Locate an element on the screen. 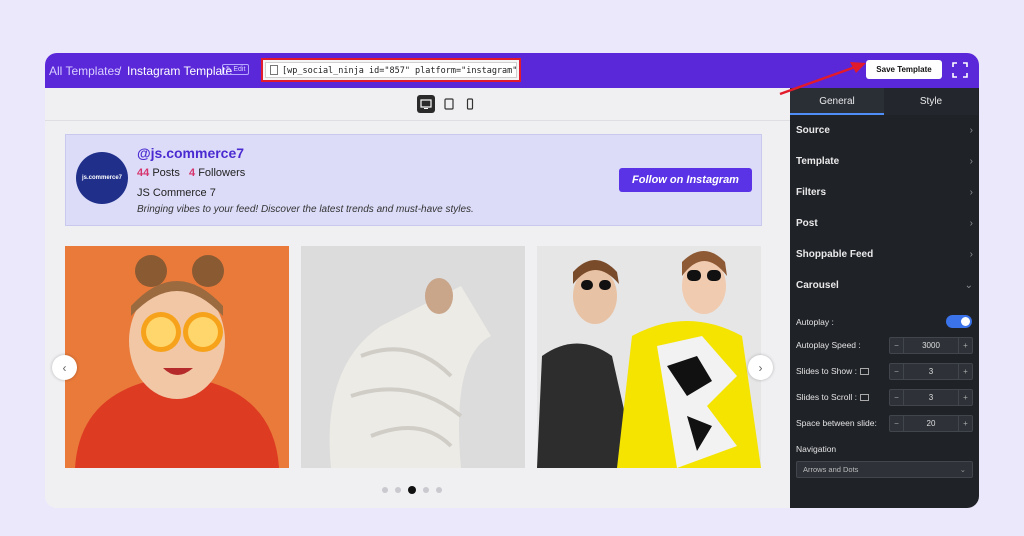  space-between-label: Space between slide: is located at coordinates (836, 423).